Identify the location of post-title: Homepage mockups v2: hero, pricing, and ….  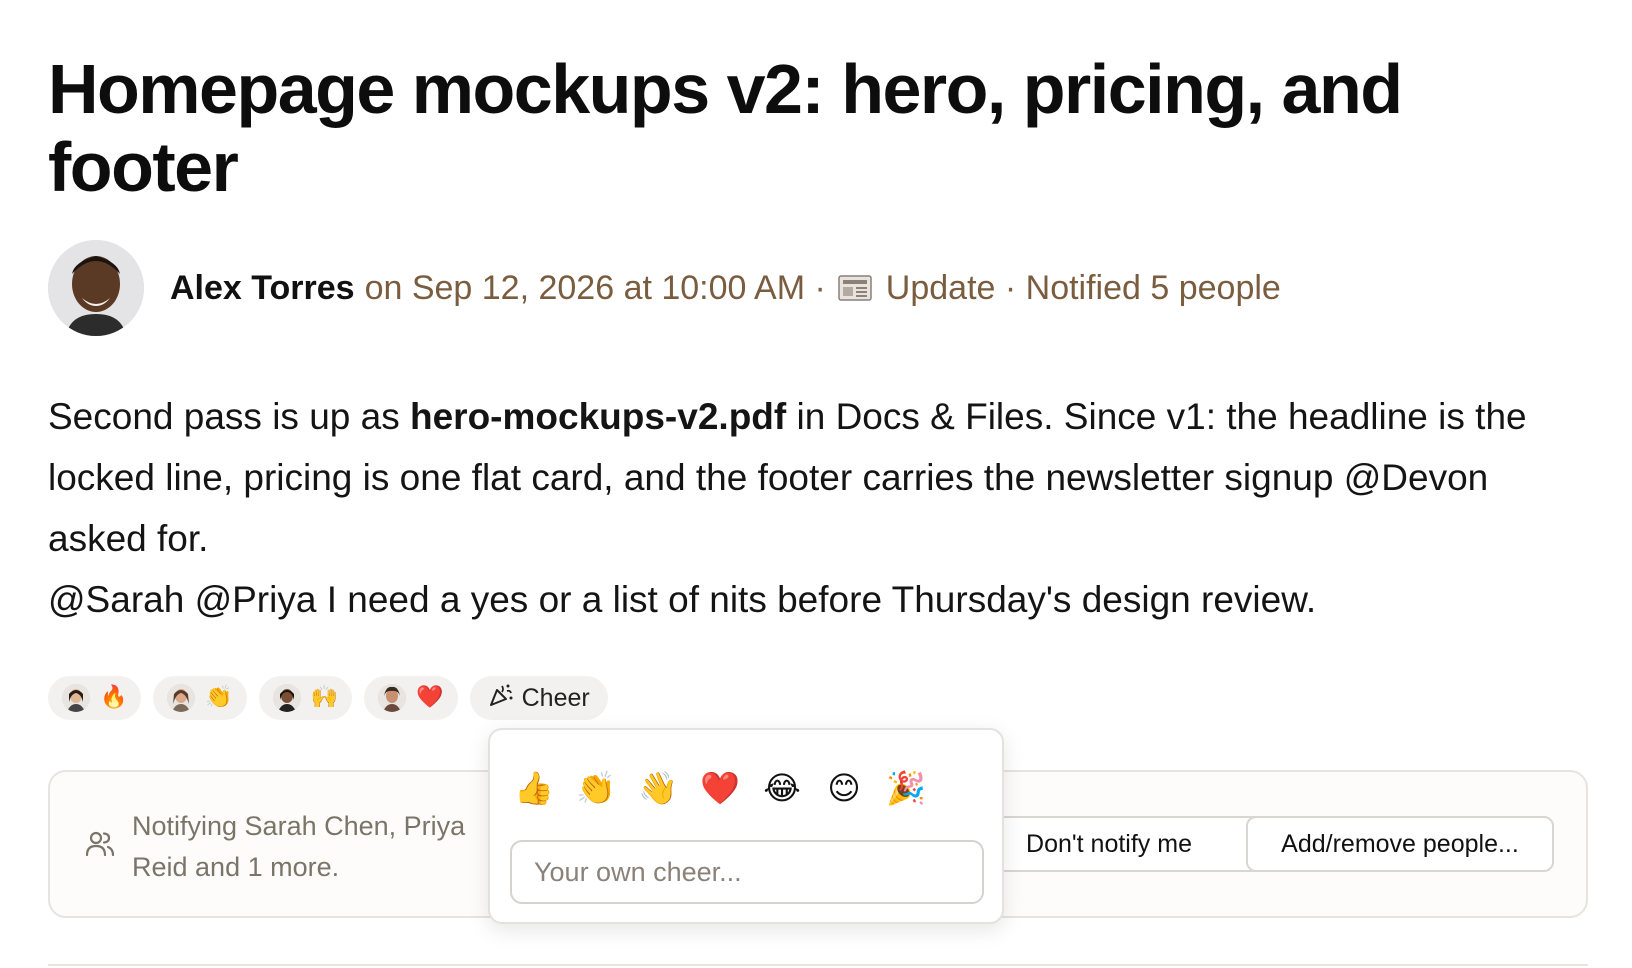
(725, 128).